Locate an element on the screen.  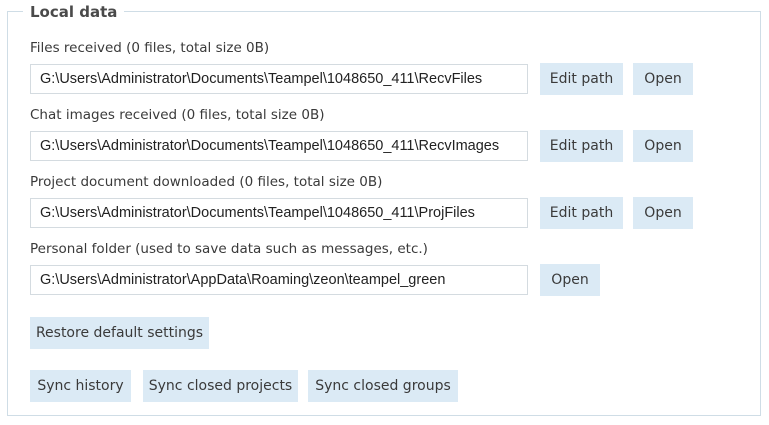
project-documents-edit-path-button: Edit path is located at coordinates (581, 213).